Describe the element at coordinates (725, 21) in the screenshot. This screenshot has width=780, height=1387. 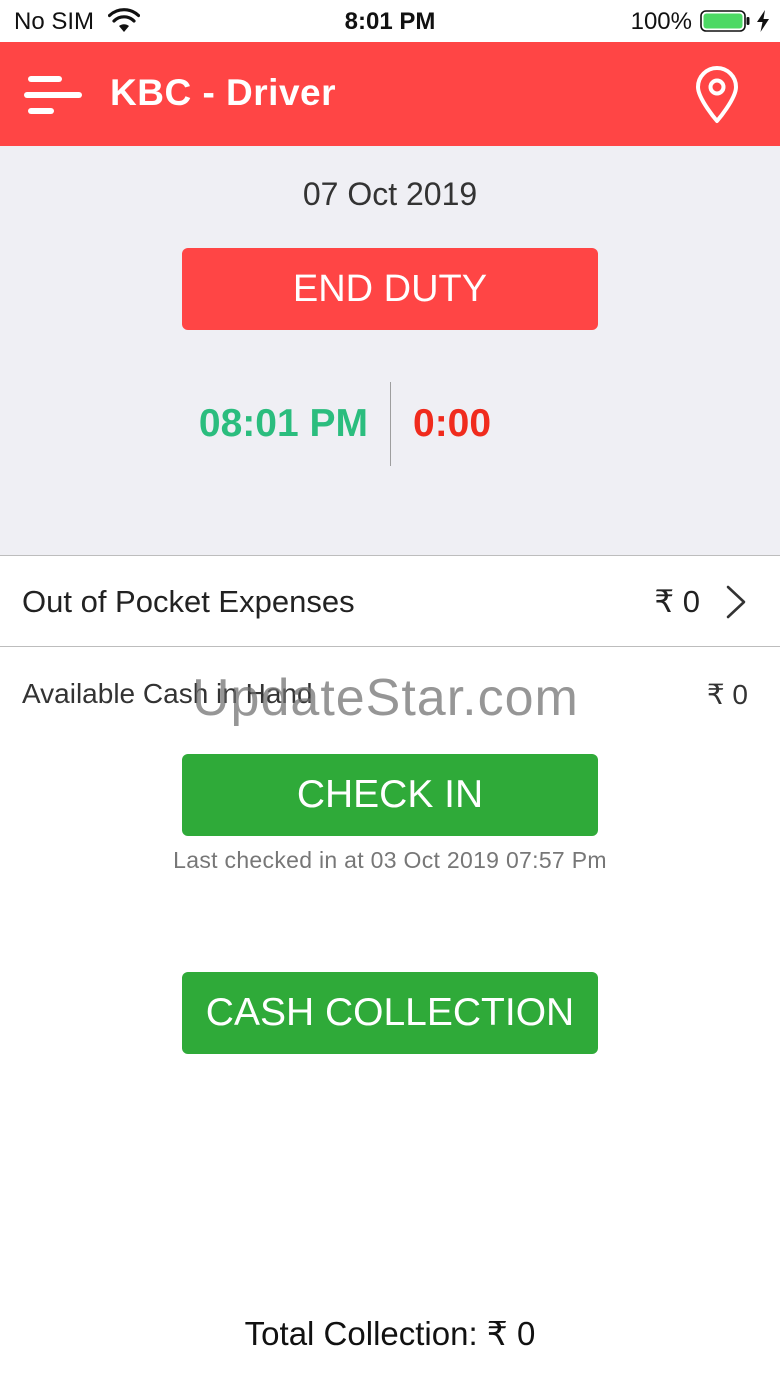
I see `battery-icon` at that location.